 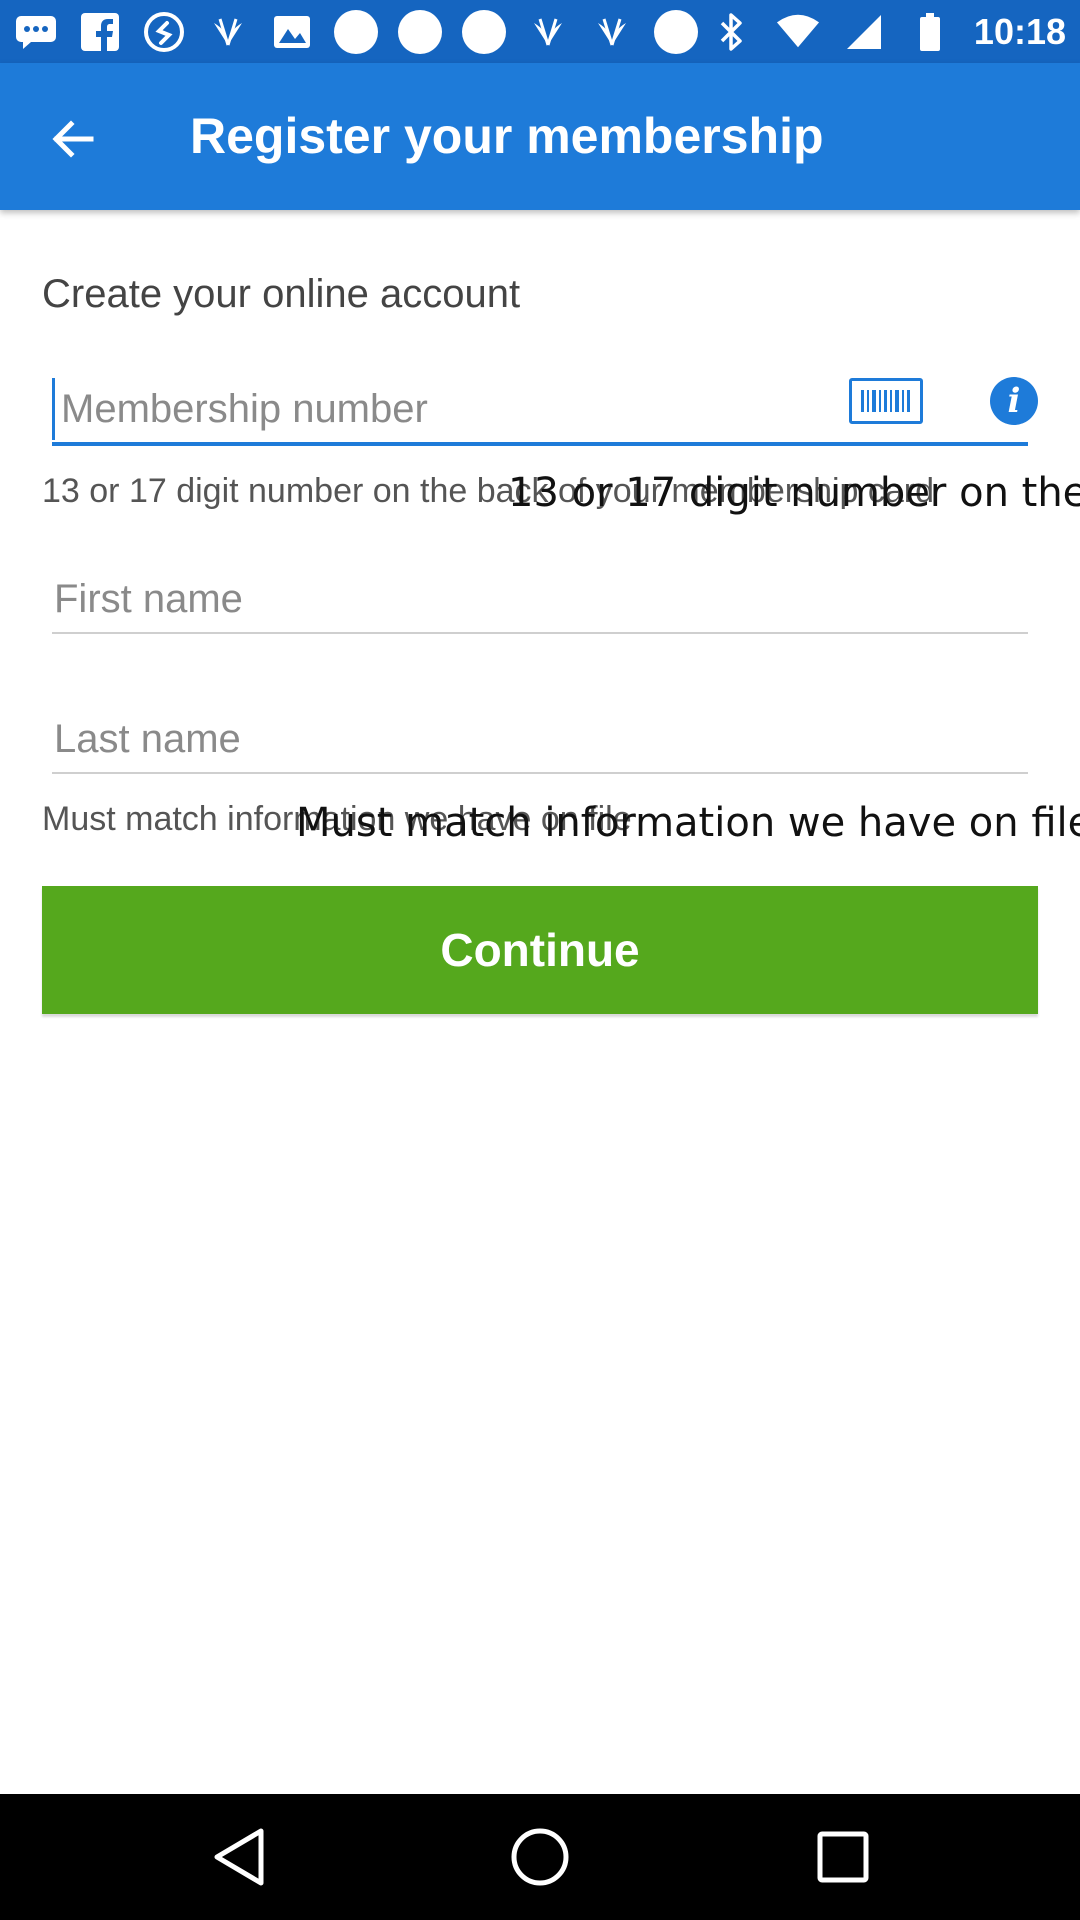 I want to click on nav-home-button, so click(x=540, y=1857).